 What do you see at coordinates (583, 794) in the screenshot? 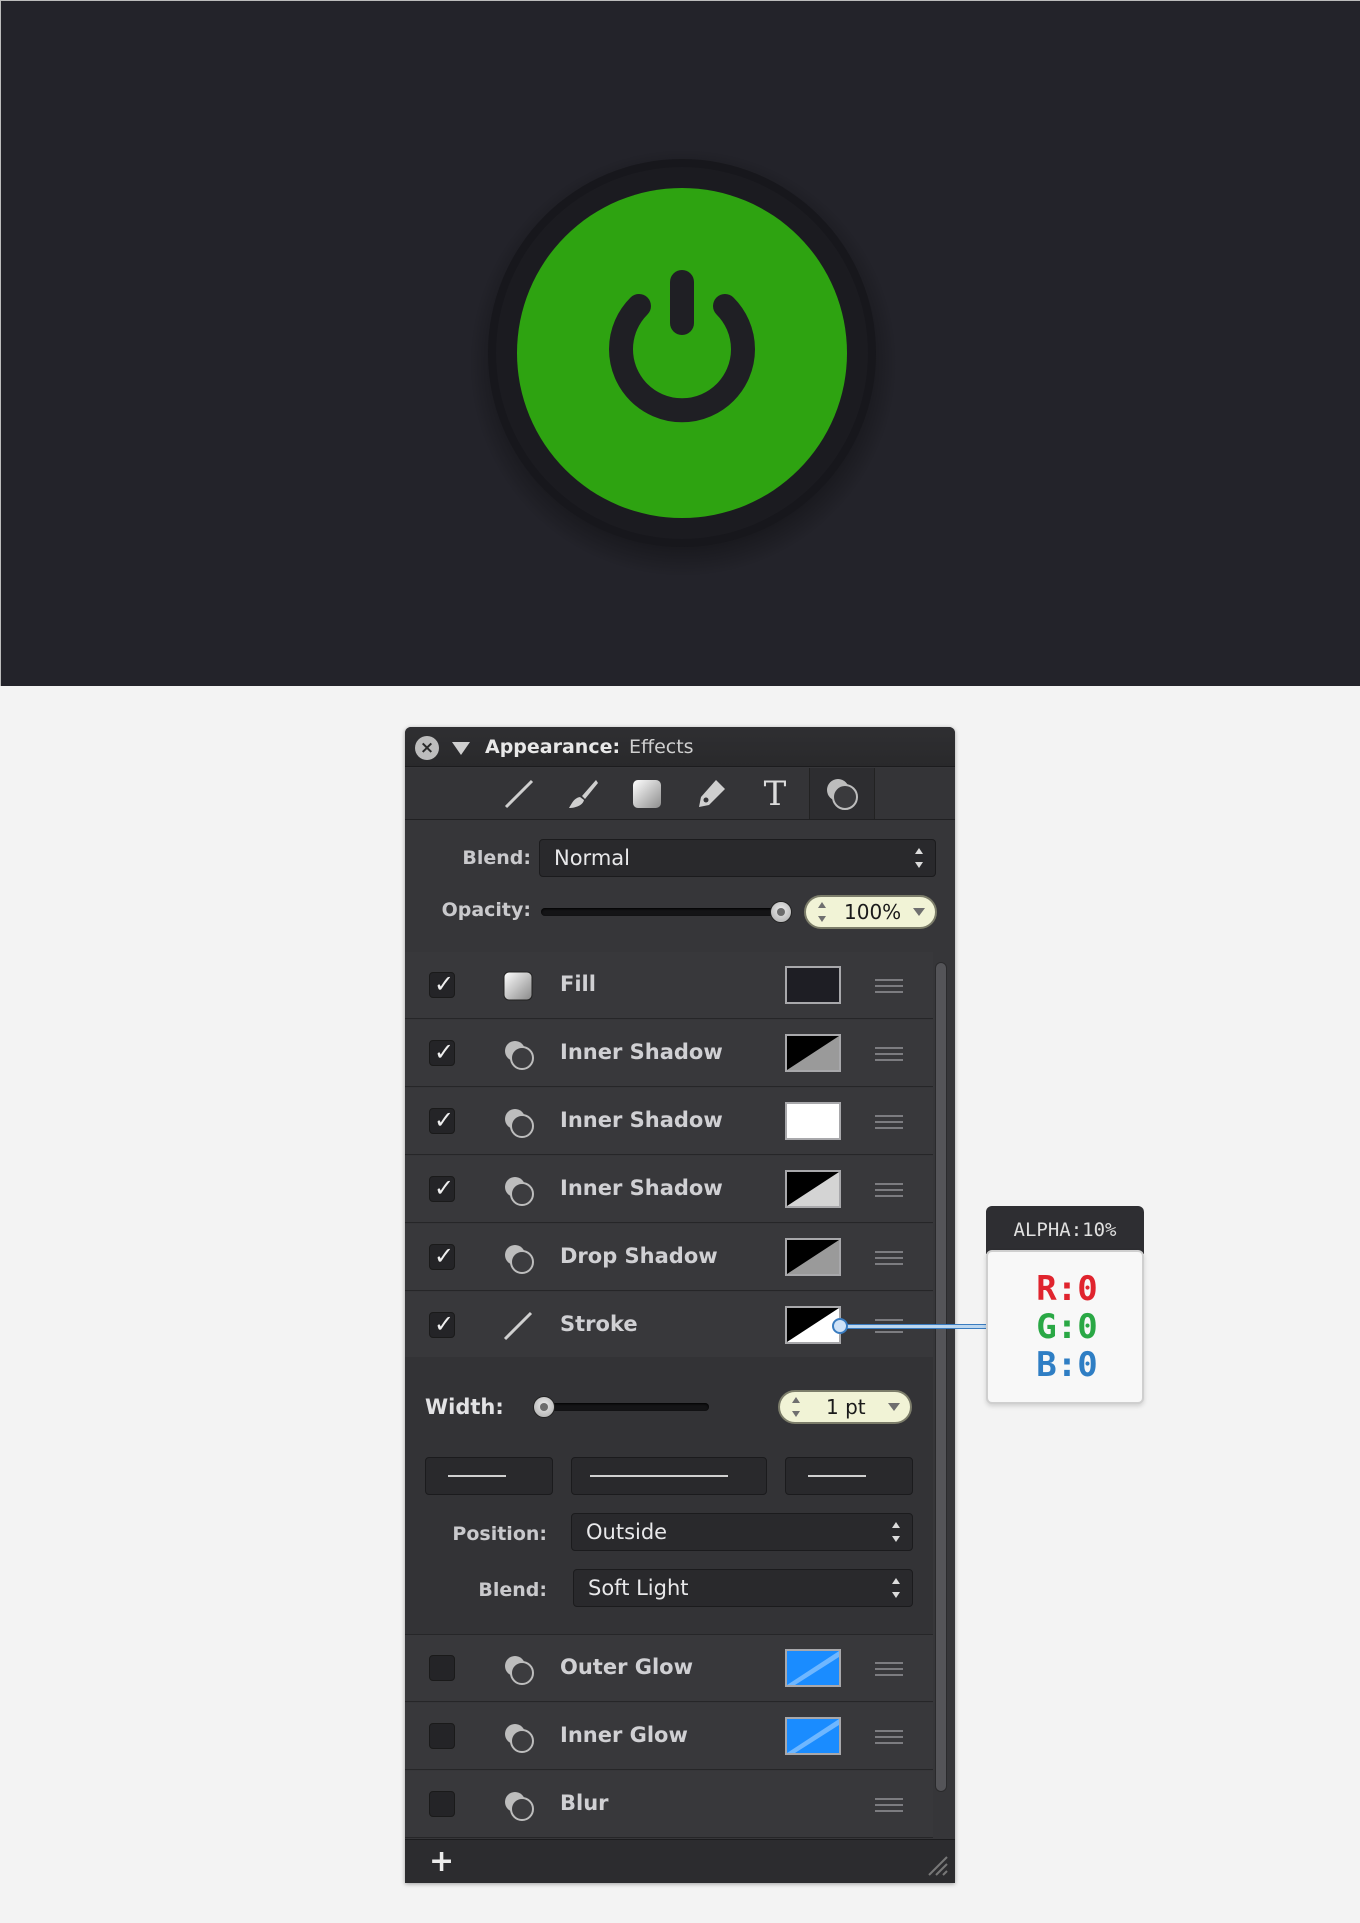
I see `brush-tool-icon` at bounding box center [583, 794].